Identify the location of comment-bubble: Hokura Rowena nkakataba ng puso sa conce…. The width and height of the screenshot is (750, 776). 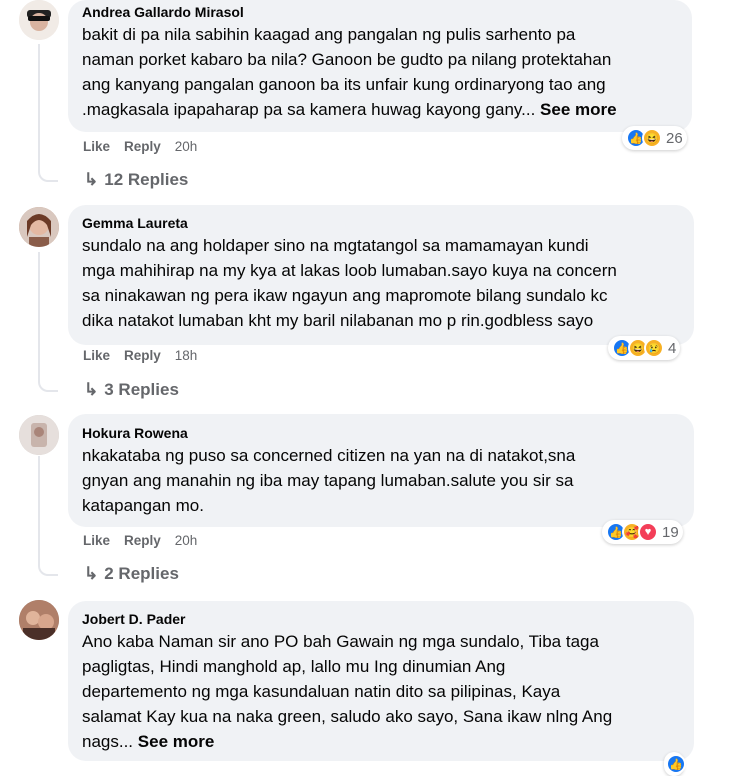
(381, 470).